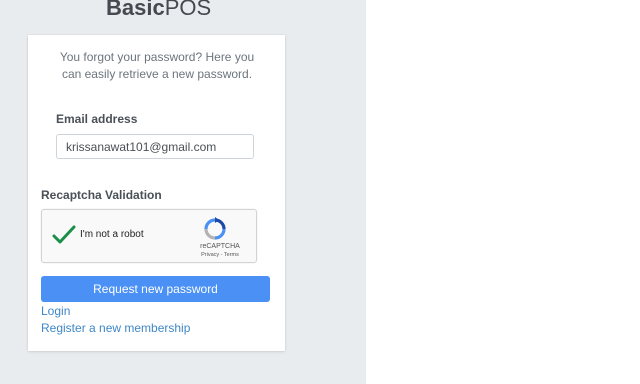 This screenshot has height=384, width=640. Describe the element at coordinates (220, 246) in the screenshot. I see `recaptcha-brand-text: reCAPTCHA` at that location.